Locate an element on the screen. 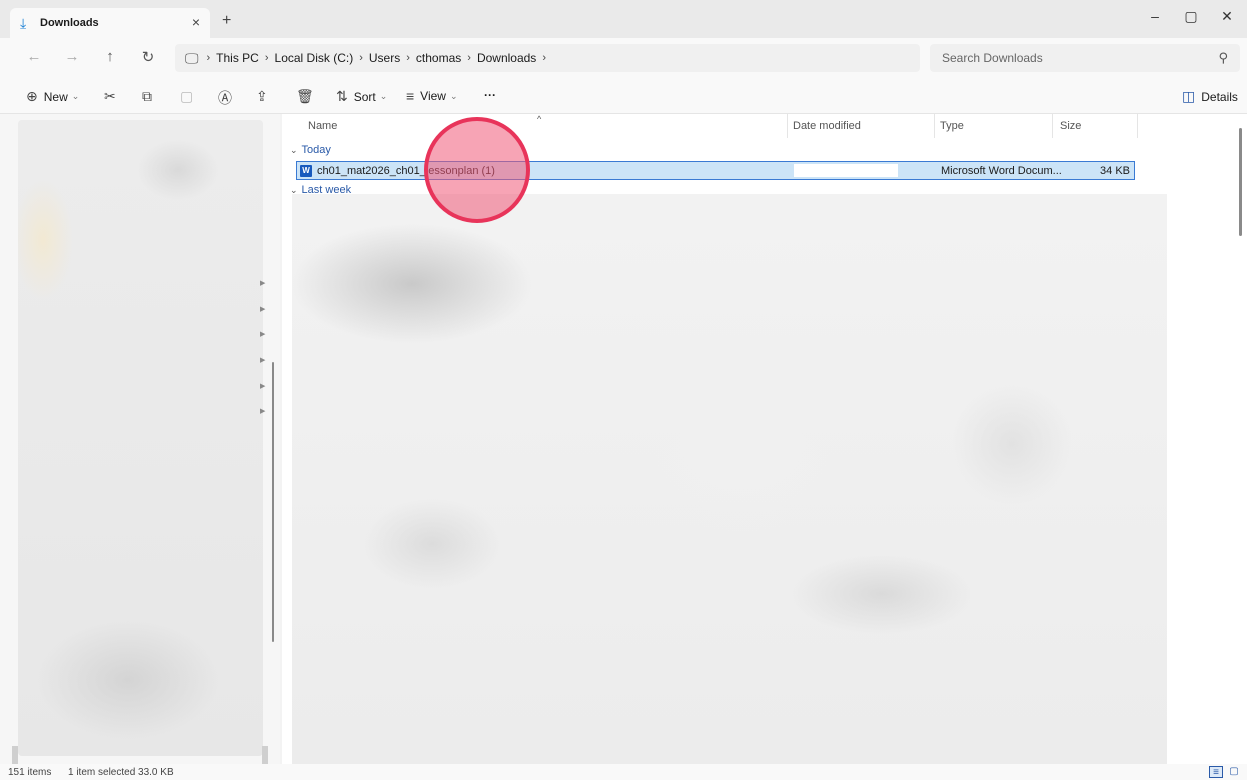 This screenshot has height=780, width=1247. column-size: Size is located at coordinates (1070, 126).